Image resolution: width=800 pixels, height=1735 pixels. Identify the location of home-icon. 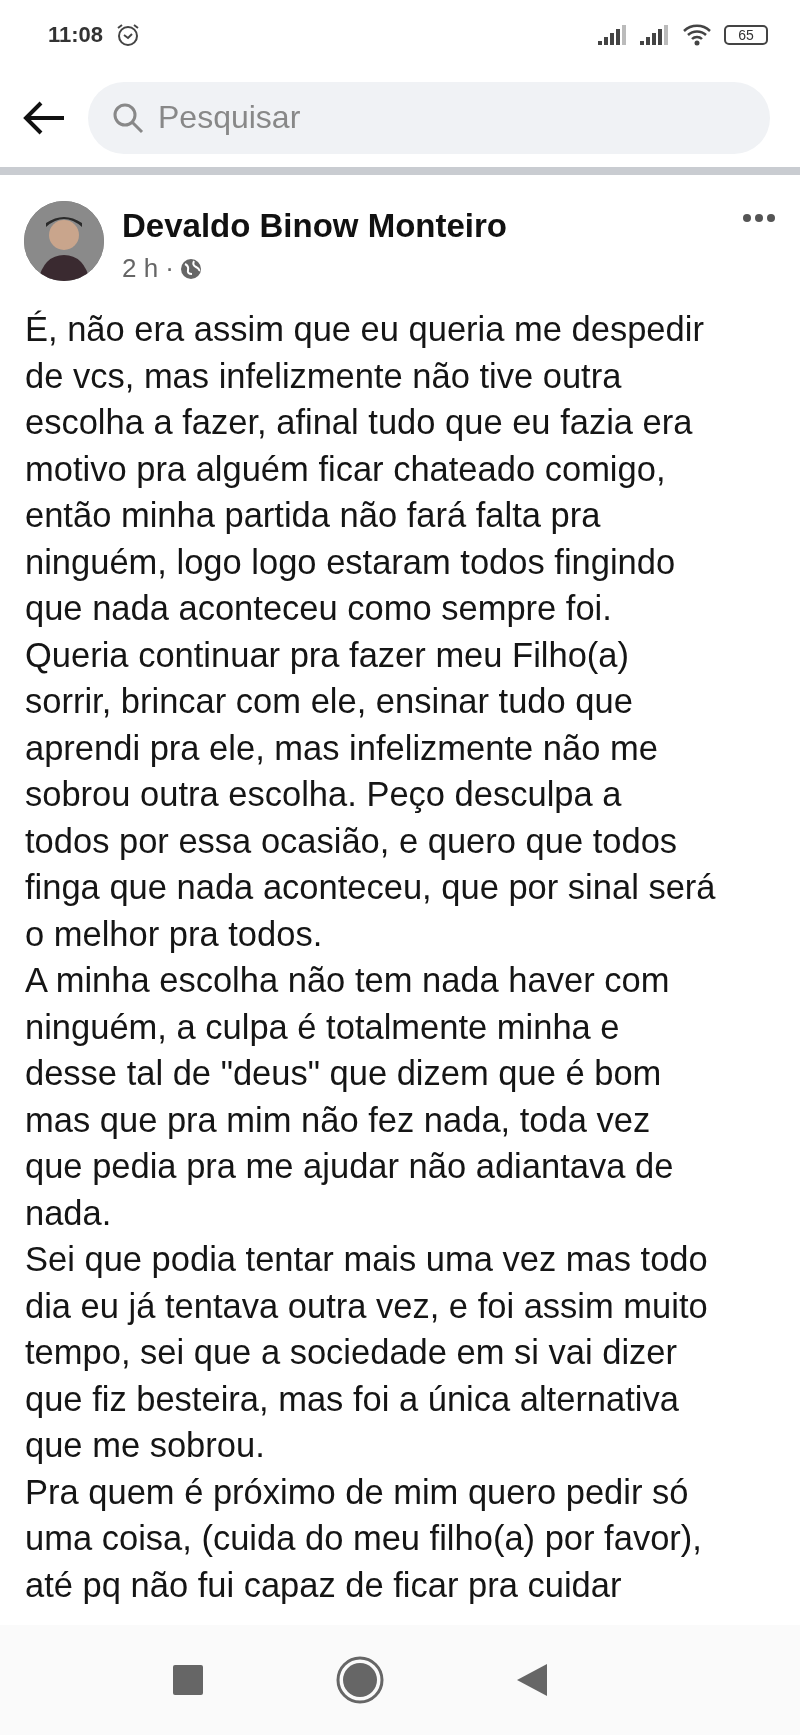
(360, 1680).